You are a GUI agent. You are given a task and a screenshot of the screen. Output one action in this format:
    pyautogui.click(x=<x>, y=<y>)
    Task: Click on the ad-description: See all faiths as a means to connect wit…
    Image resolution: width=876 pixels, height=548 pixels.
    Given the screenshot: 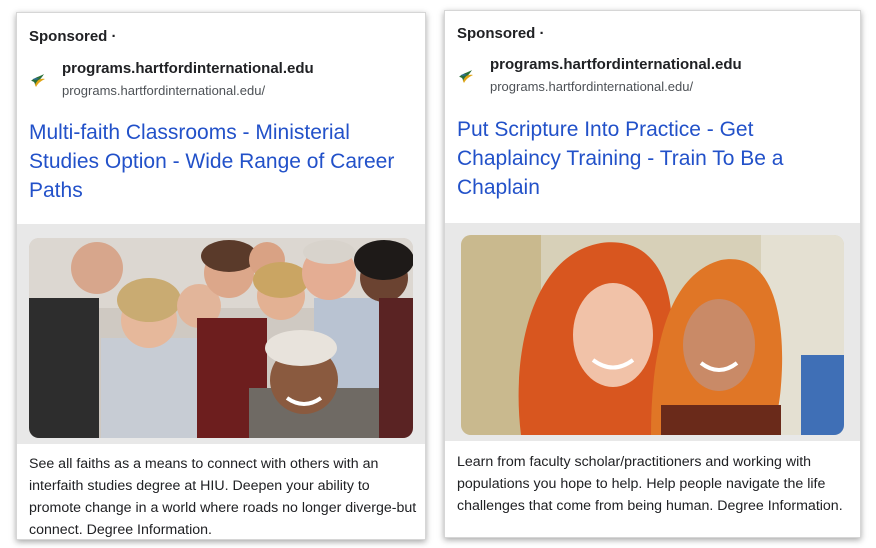 What is the action you would take?
    pyautogui.click(x=223, y=497)
    